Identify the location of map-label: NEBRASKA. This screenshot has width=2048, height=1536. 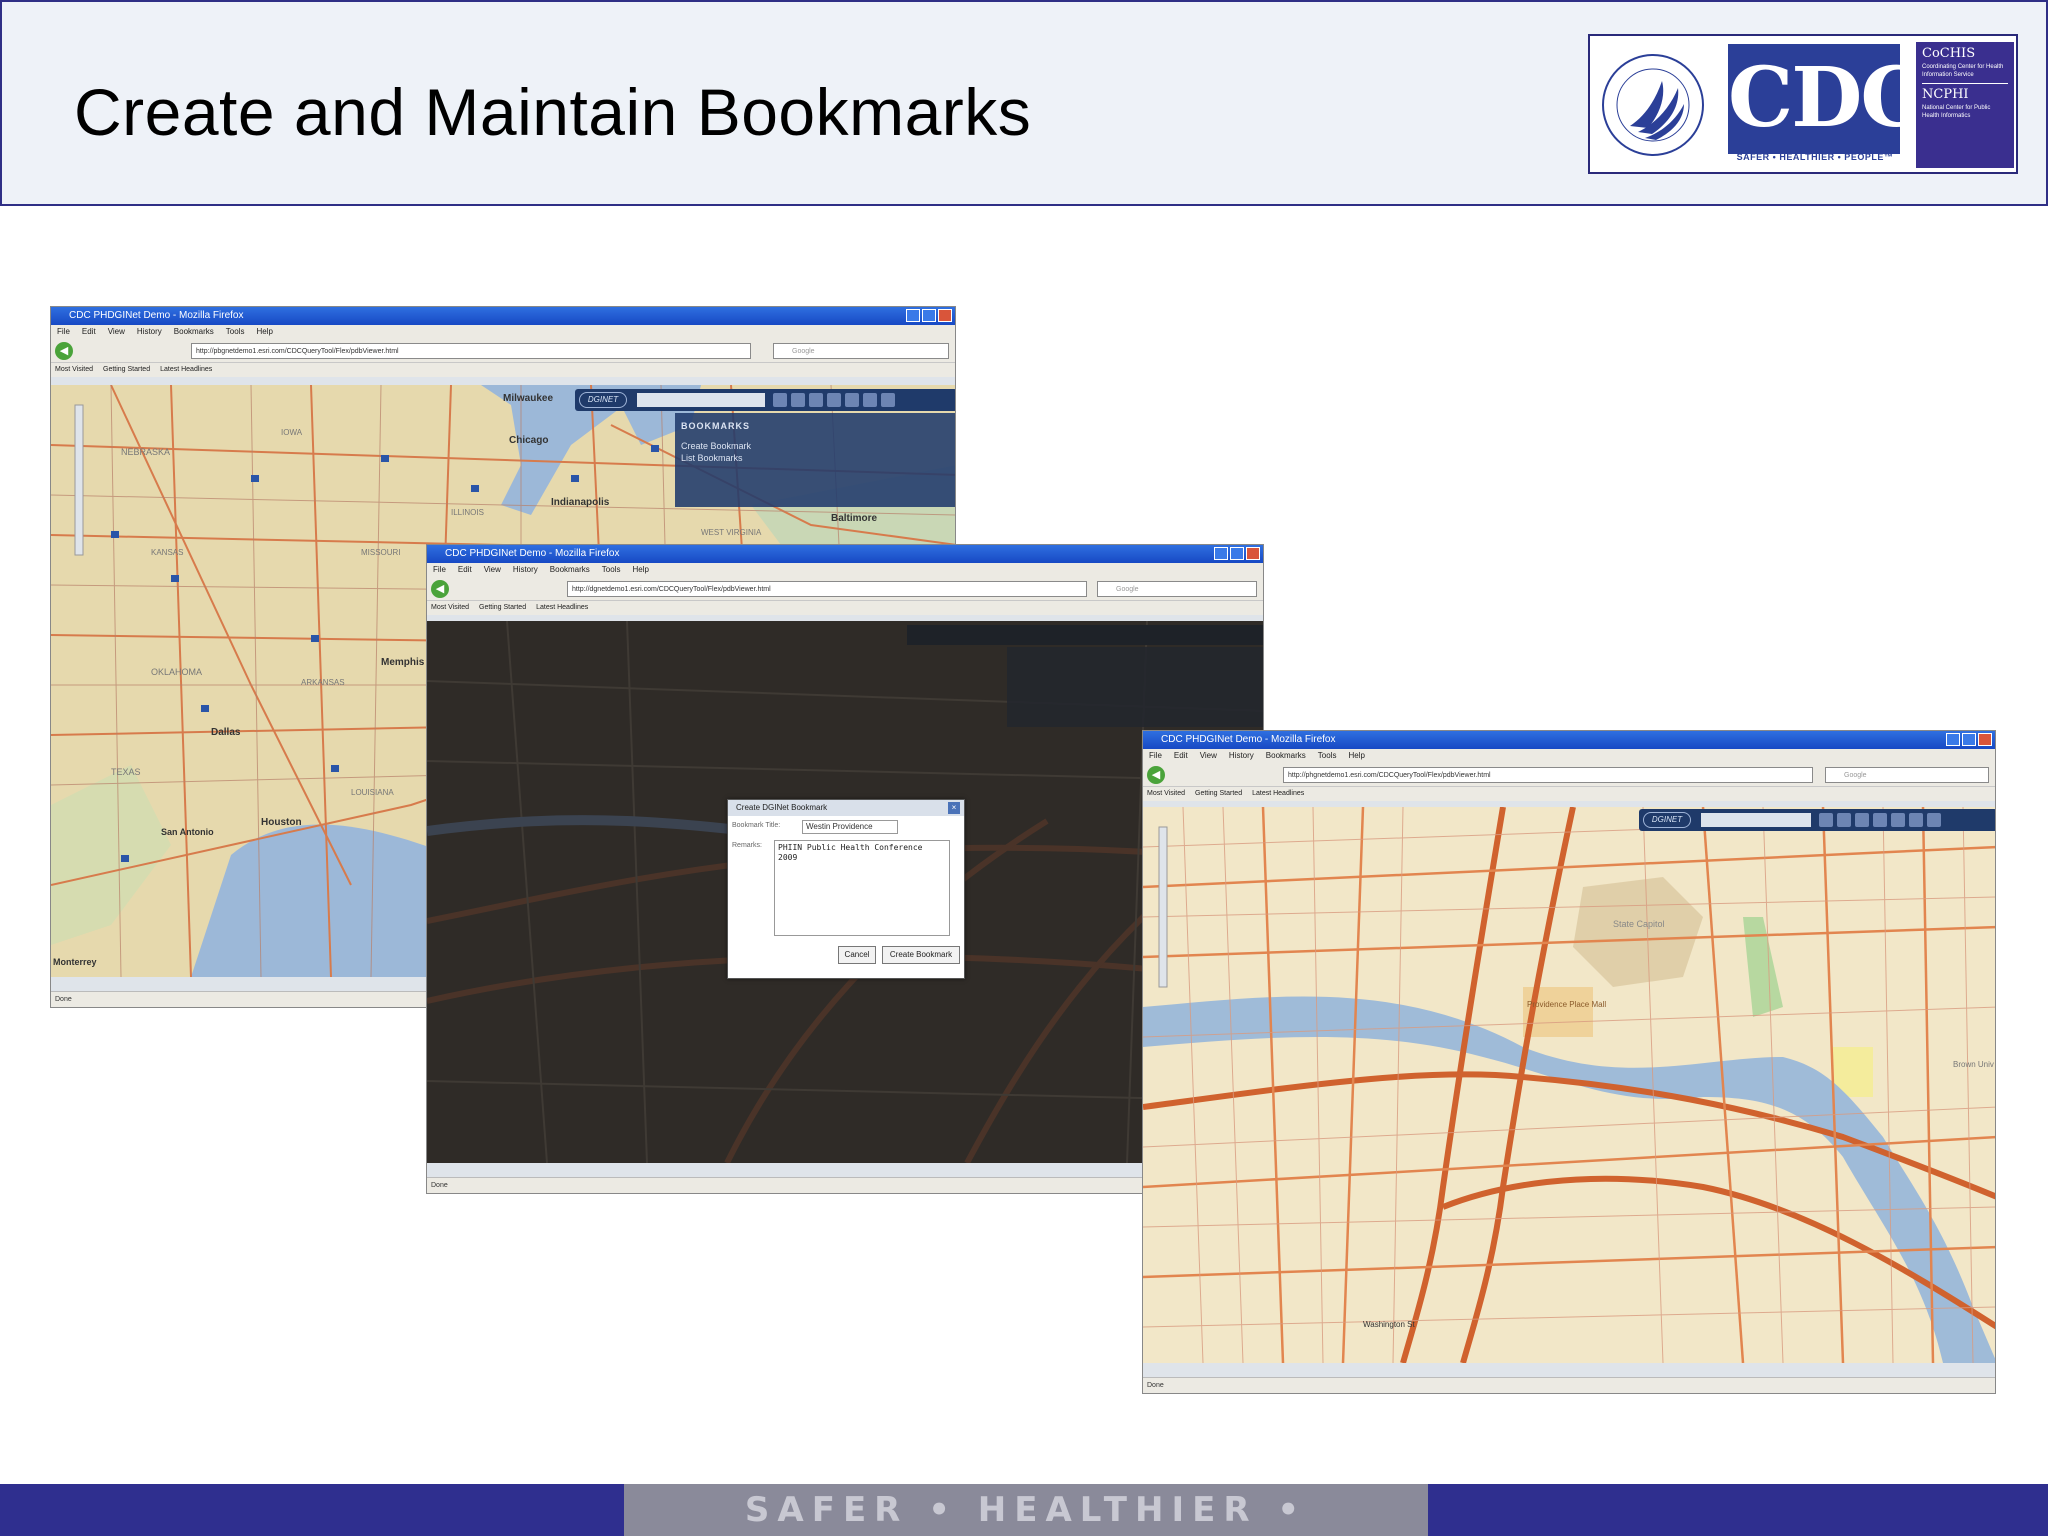
(145, 452).